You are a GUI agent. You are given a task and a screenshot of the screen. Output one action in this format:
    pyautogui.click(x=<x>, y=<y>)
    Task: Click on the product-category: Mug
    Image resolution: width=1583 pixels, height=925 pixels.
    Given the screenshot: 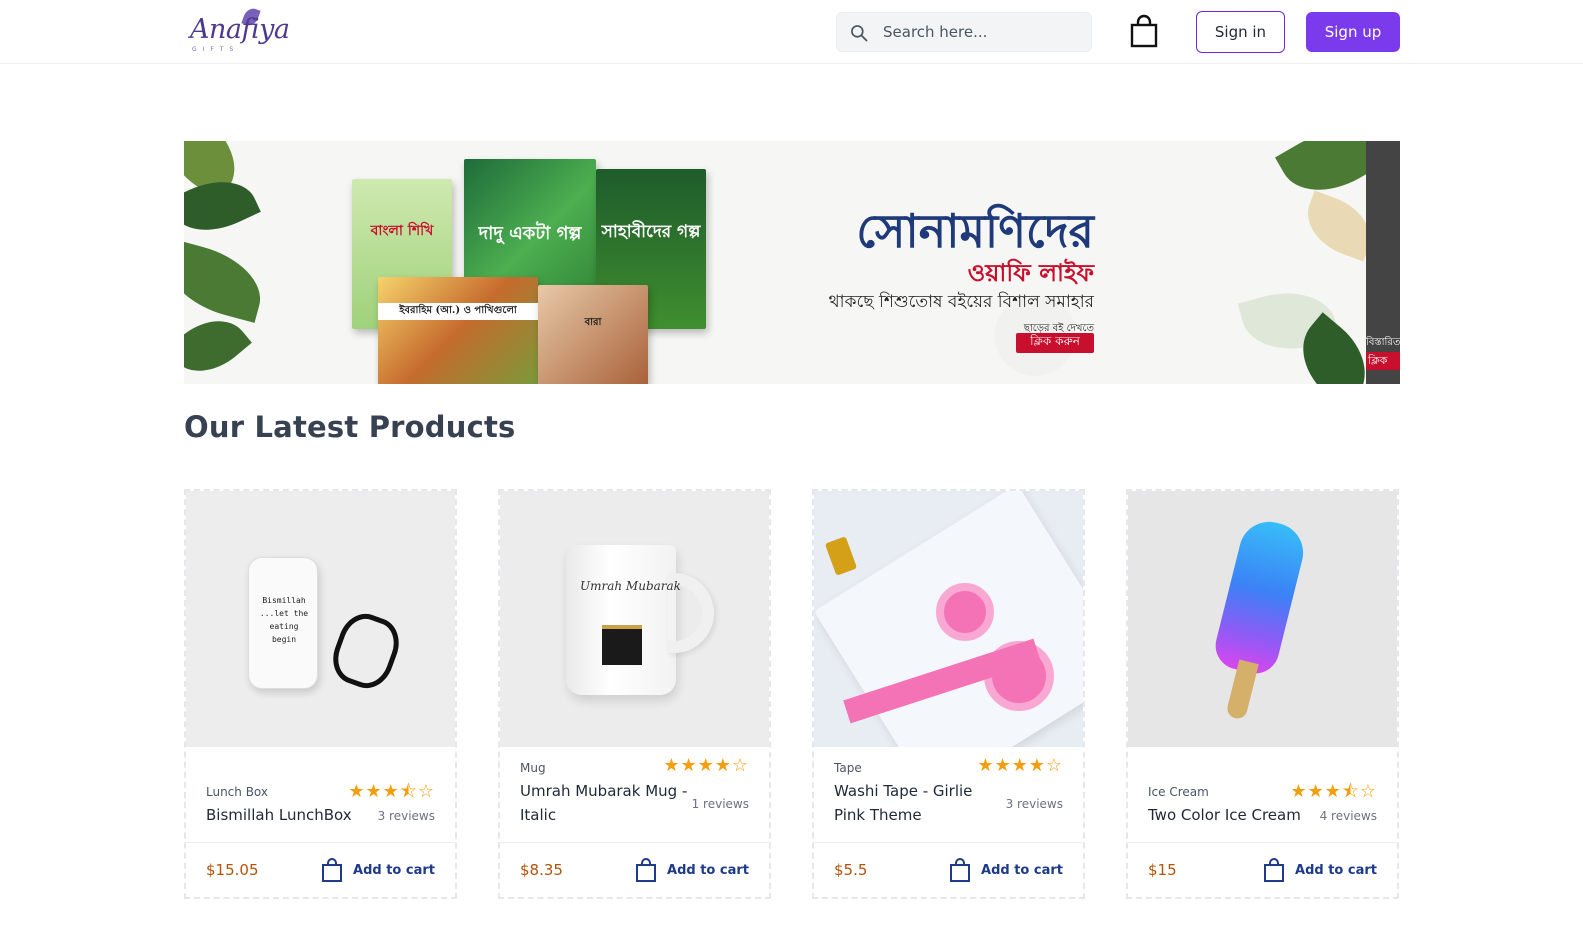 What is the action you would take?
    pyautogui.click(x=533, y=768)
    